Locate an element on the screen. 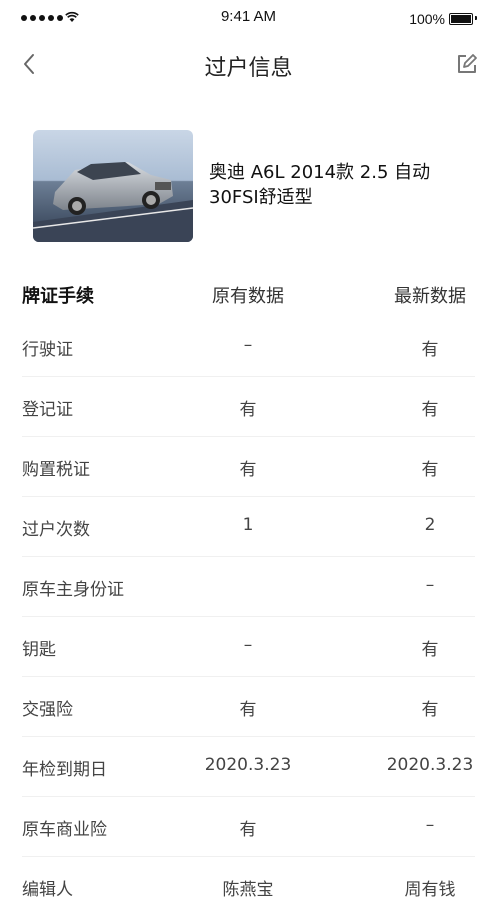 This screenshot has height=916, width=497. row-latest-value: 2 is located at coordinates (430, 525).